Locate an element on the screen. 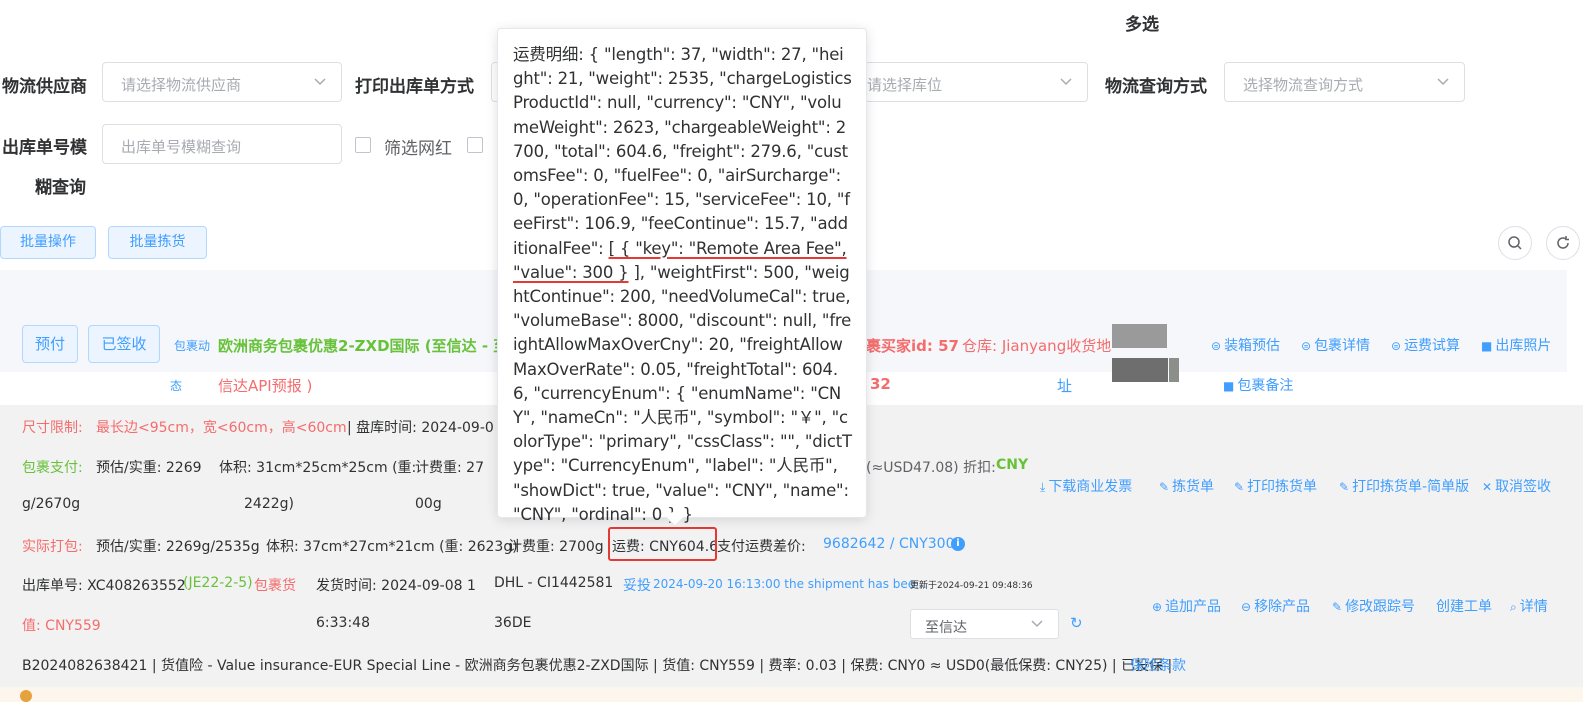 The image size is (1583, 702). channel-select-value: 至信达 is located at coordinates (946, 628).